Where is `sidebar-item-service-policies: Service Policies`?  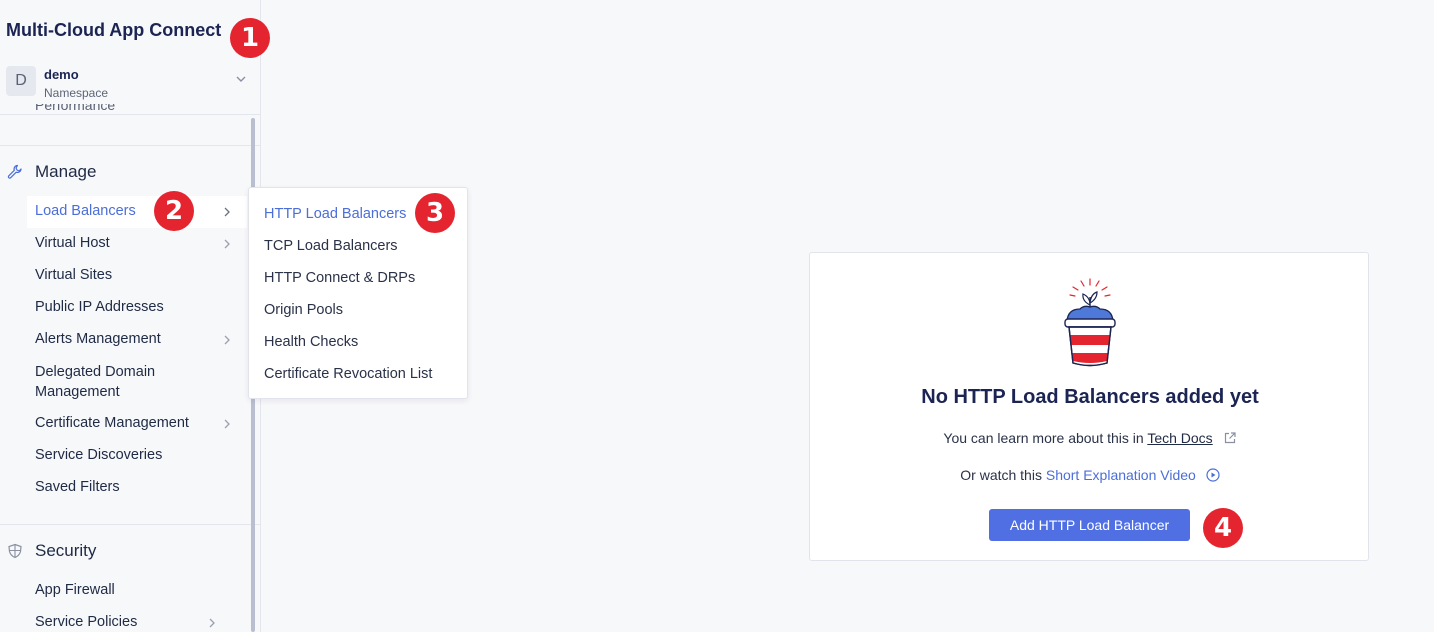 sidebar-item-service-policies: Service Policies is located at coordinates (137, 619).